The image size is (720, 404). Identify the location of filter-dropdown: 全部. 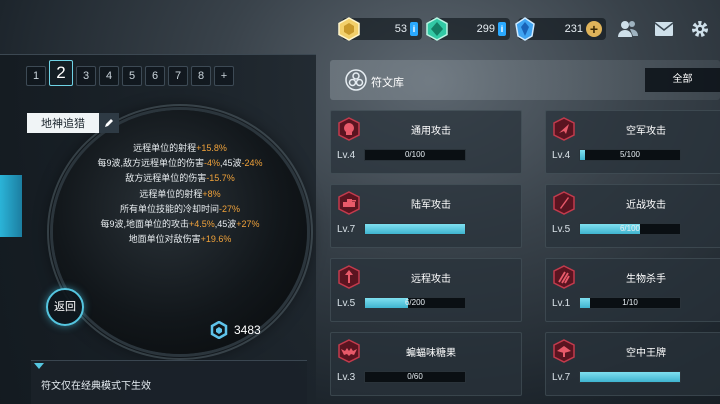
(682, 80).